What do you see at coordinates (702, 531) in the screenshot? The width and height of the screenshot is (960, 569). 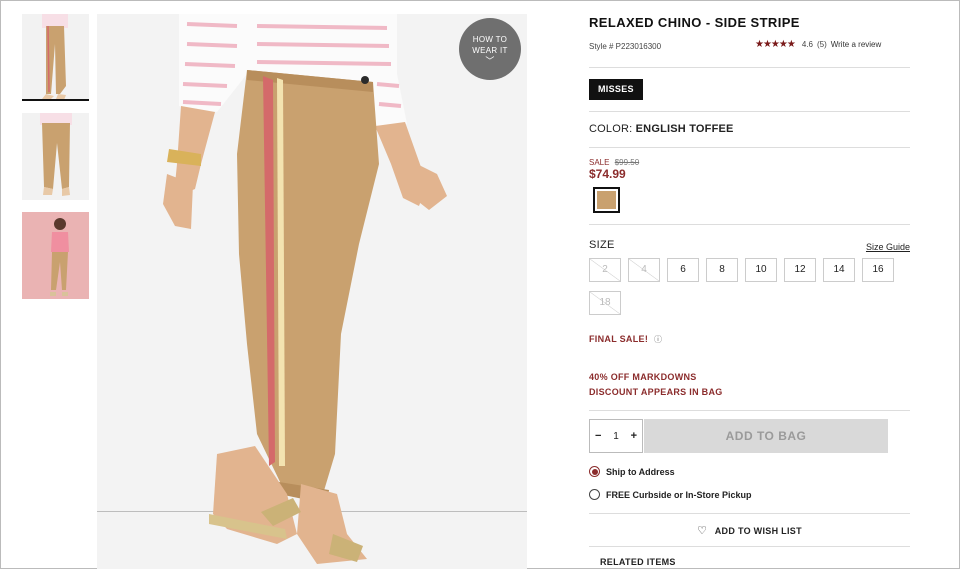 I see `heart-icon: ♡` at bounding box center [702, 531].